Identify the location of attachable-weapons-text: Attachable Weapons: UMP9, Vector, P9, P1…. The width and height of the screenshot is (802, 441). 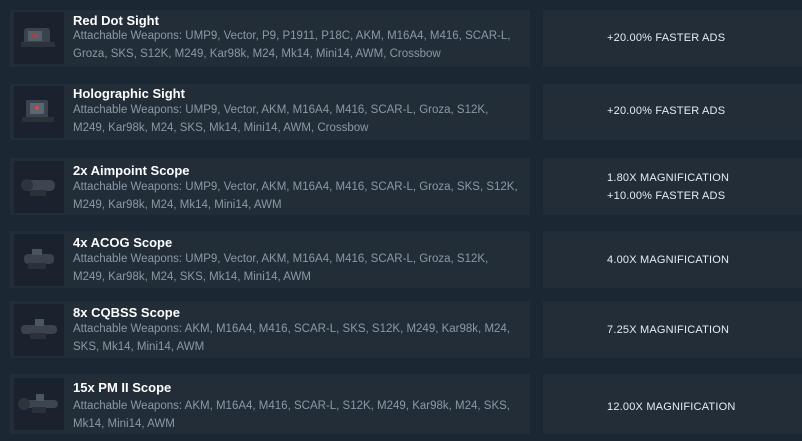
(292, 45).